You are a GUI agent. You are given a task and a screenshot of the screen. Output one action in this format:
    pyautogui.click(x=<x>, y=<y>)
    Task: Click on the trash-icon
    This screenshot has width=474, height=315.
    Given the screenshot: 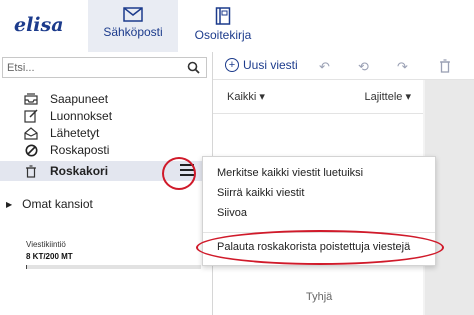 What is the action you would take?
    pyautogui.click(x=31, y=171)
    